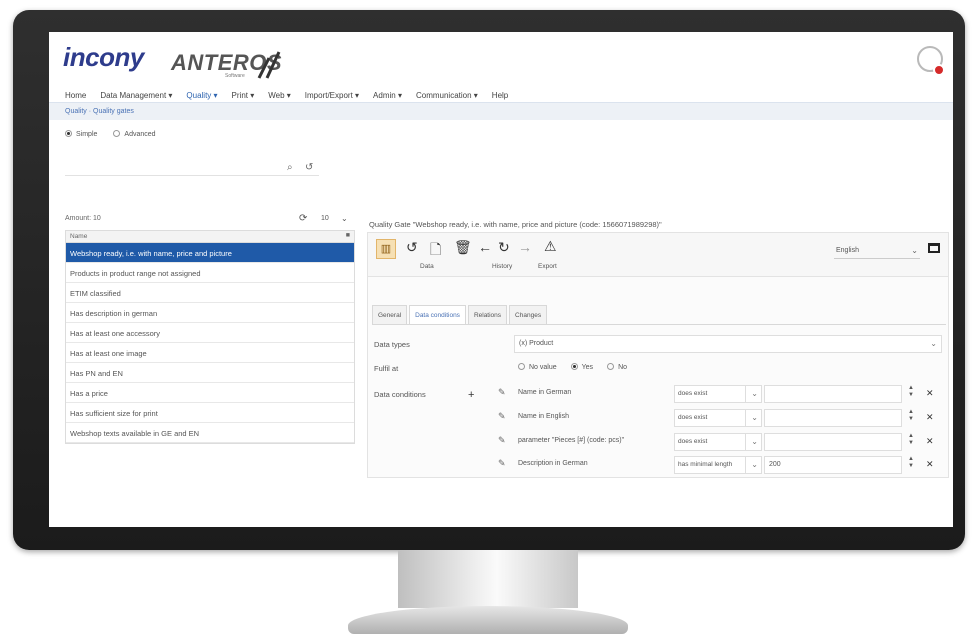  Describe the element at coordinates (303, 218) in the screenshot. I see `refresh-icon: ⟳` at that location.